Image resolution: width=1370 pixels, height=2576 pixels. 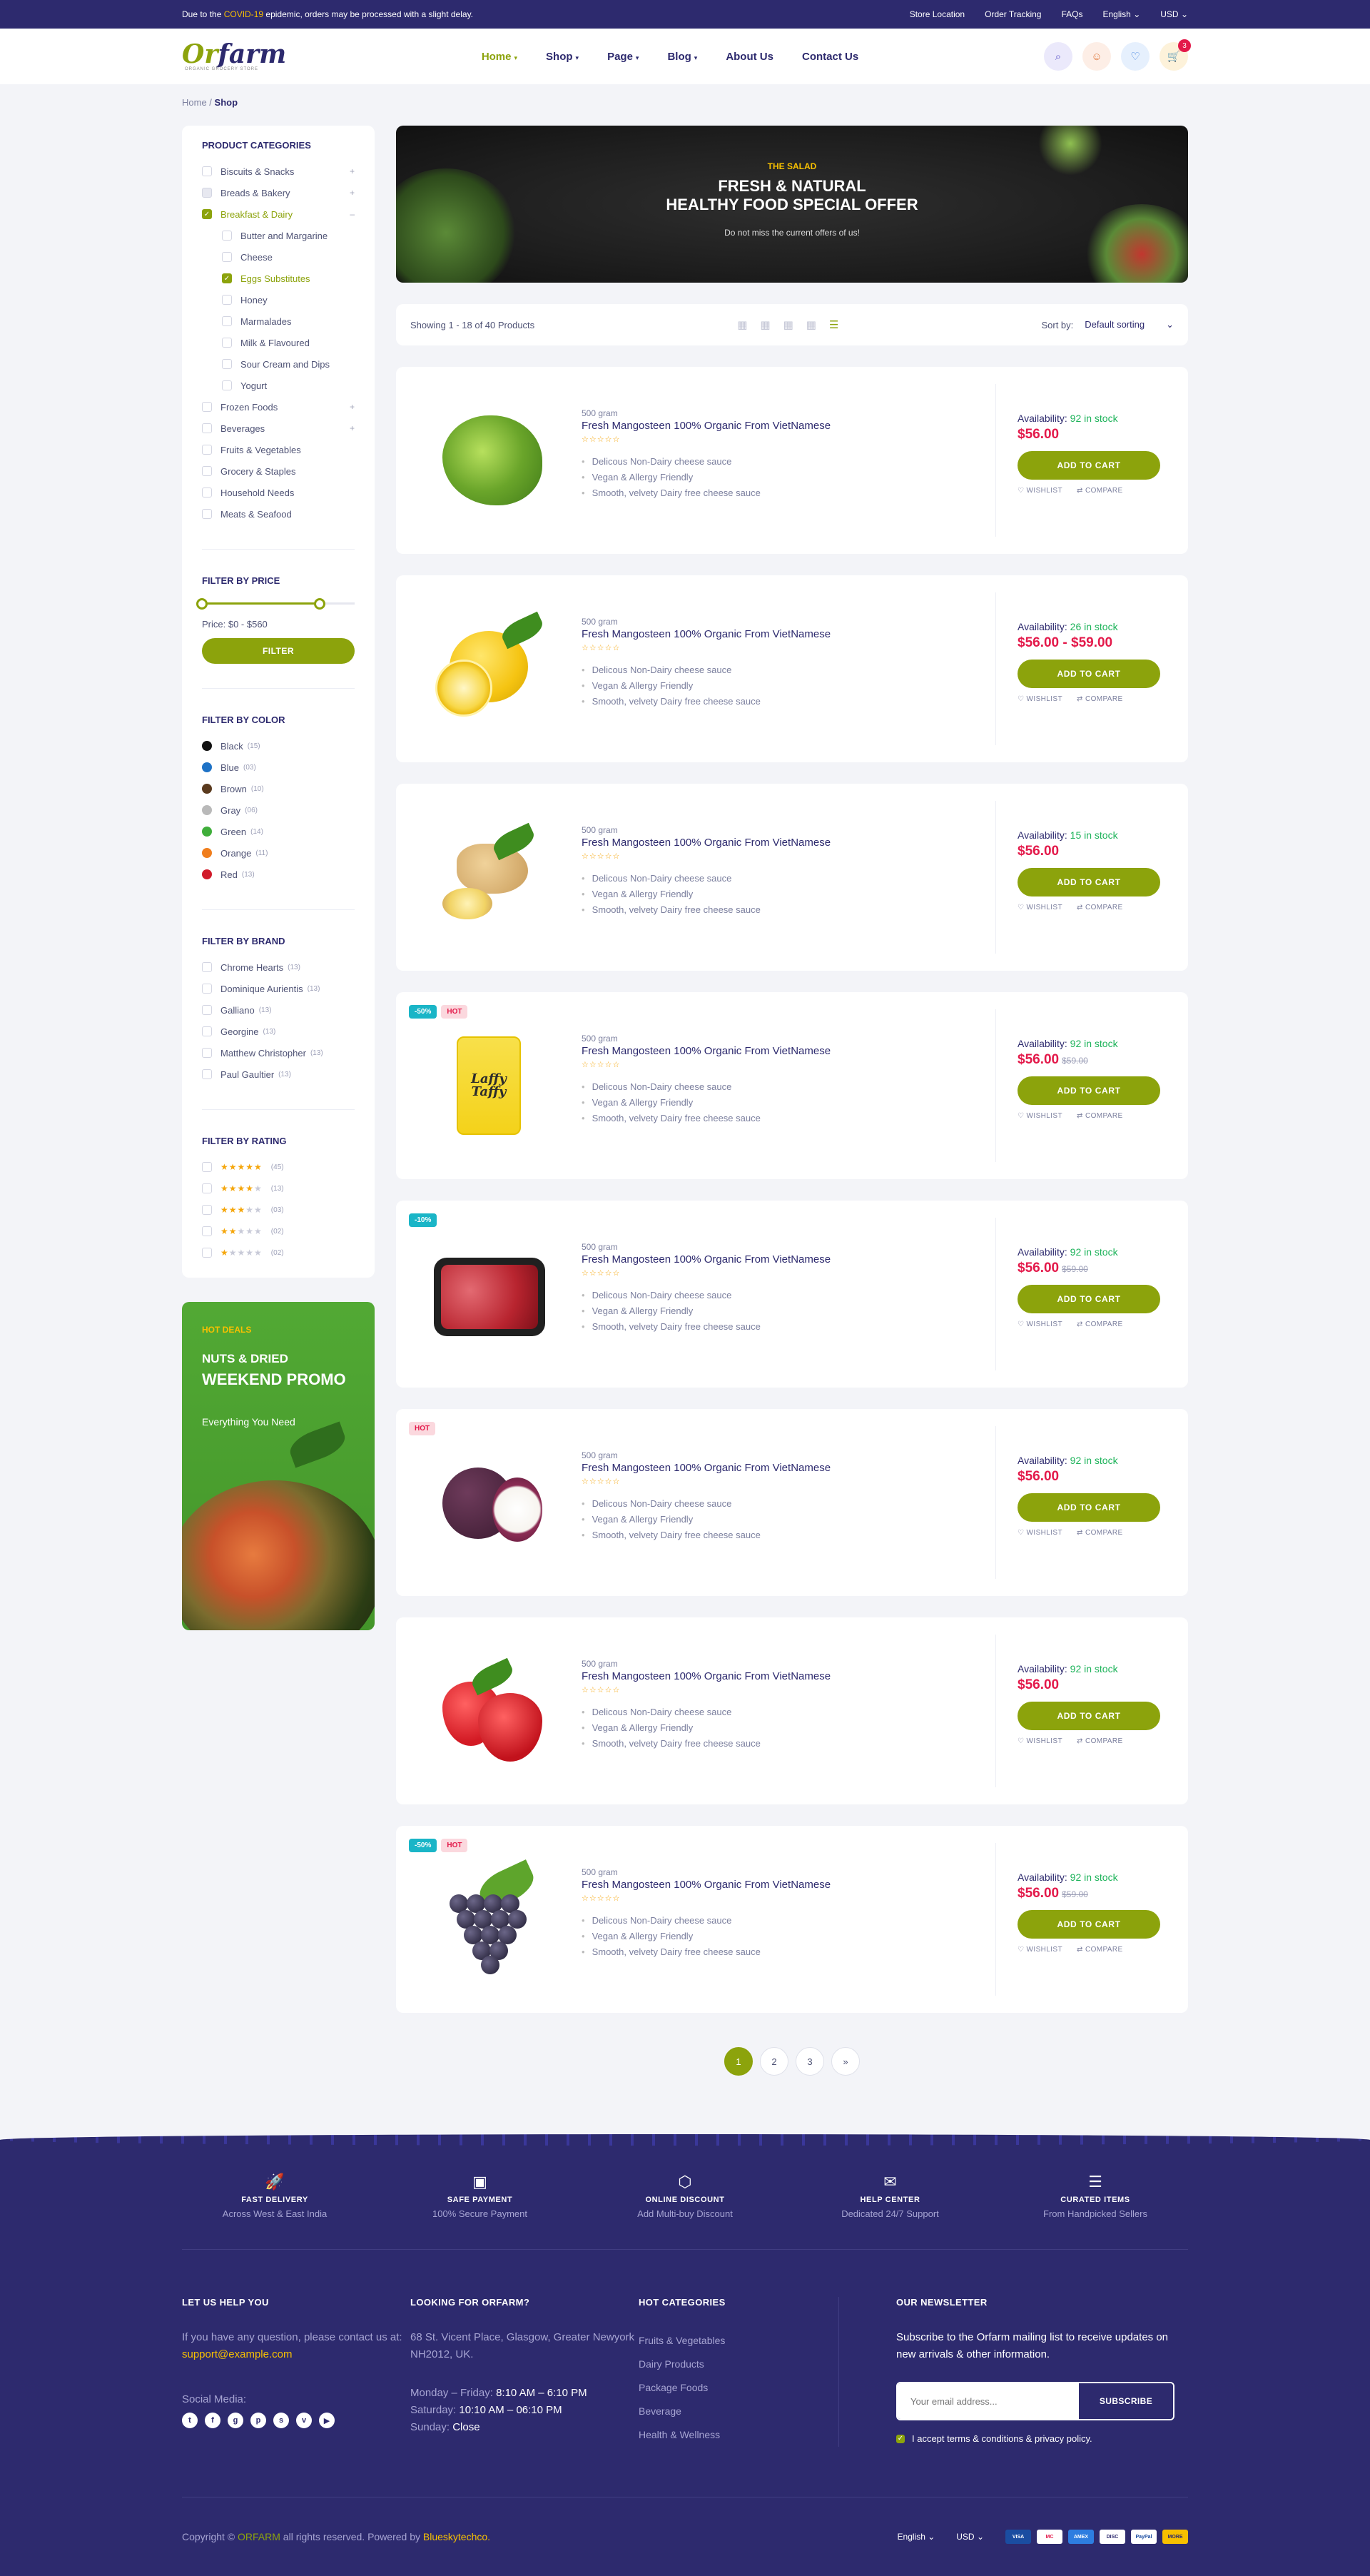 What do you see at coordinates (746, 2435) in the screenshot?
I see `hot-category-link: Health & Wellness` at bounding box center [746, 2435].